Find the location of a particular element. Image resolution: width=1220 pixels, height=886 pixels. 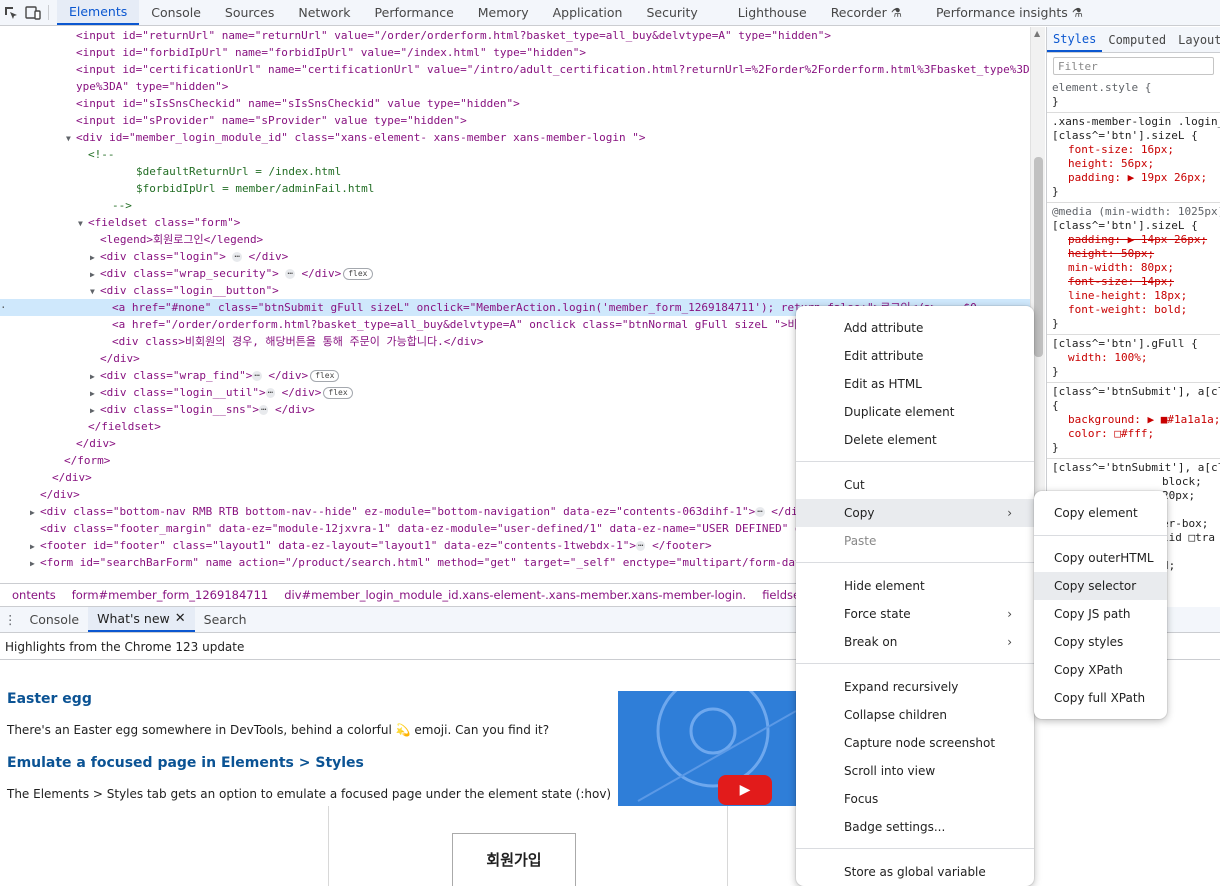

menu-item-add-attribute: Add attribute is located at coordinates (915, 328).